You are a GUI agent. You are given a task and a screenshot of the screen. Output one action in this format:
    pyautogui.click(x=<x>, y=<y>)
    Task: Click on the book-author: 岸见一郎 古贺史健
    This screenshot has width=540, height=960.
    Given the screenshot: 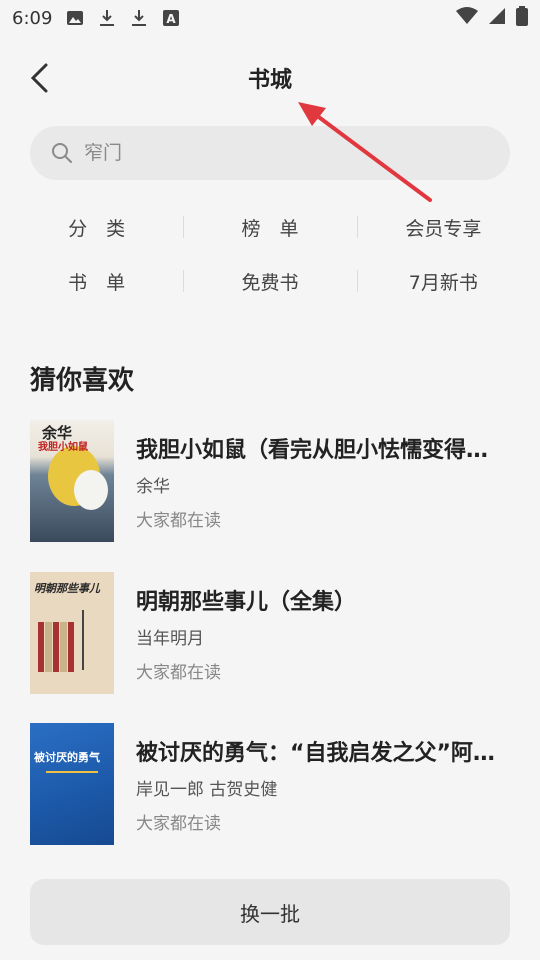 What is the action you would take?
    pyautogui.click(x=207, y=790)
    